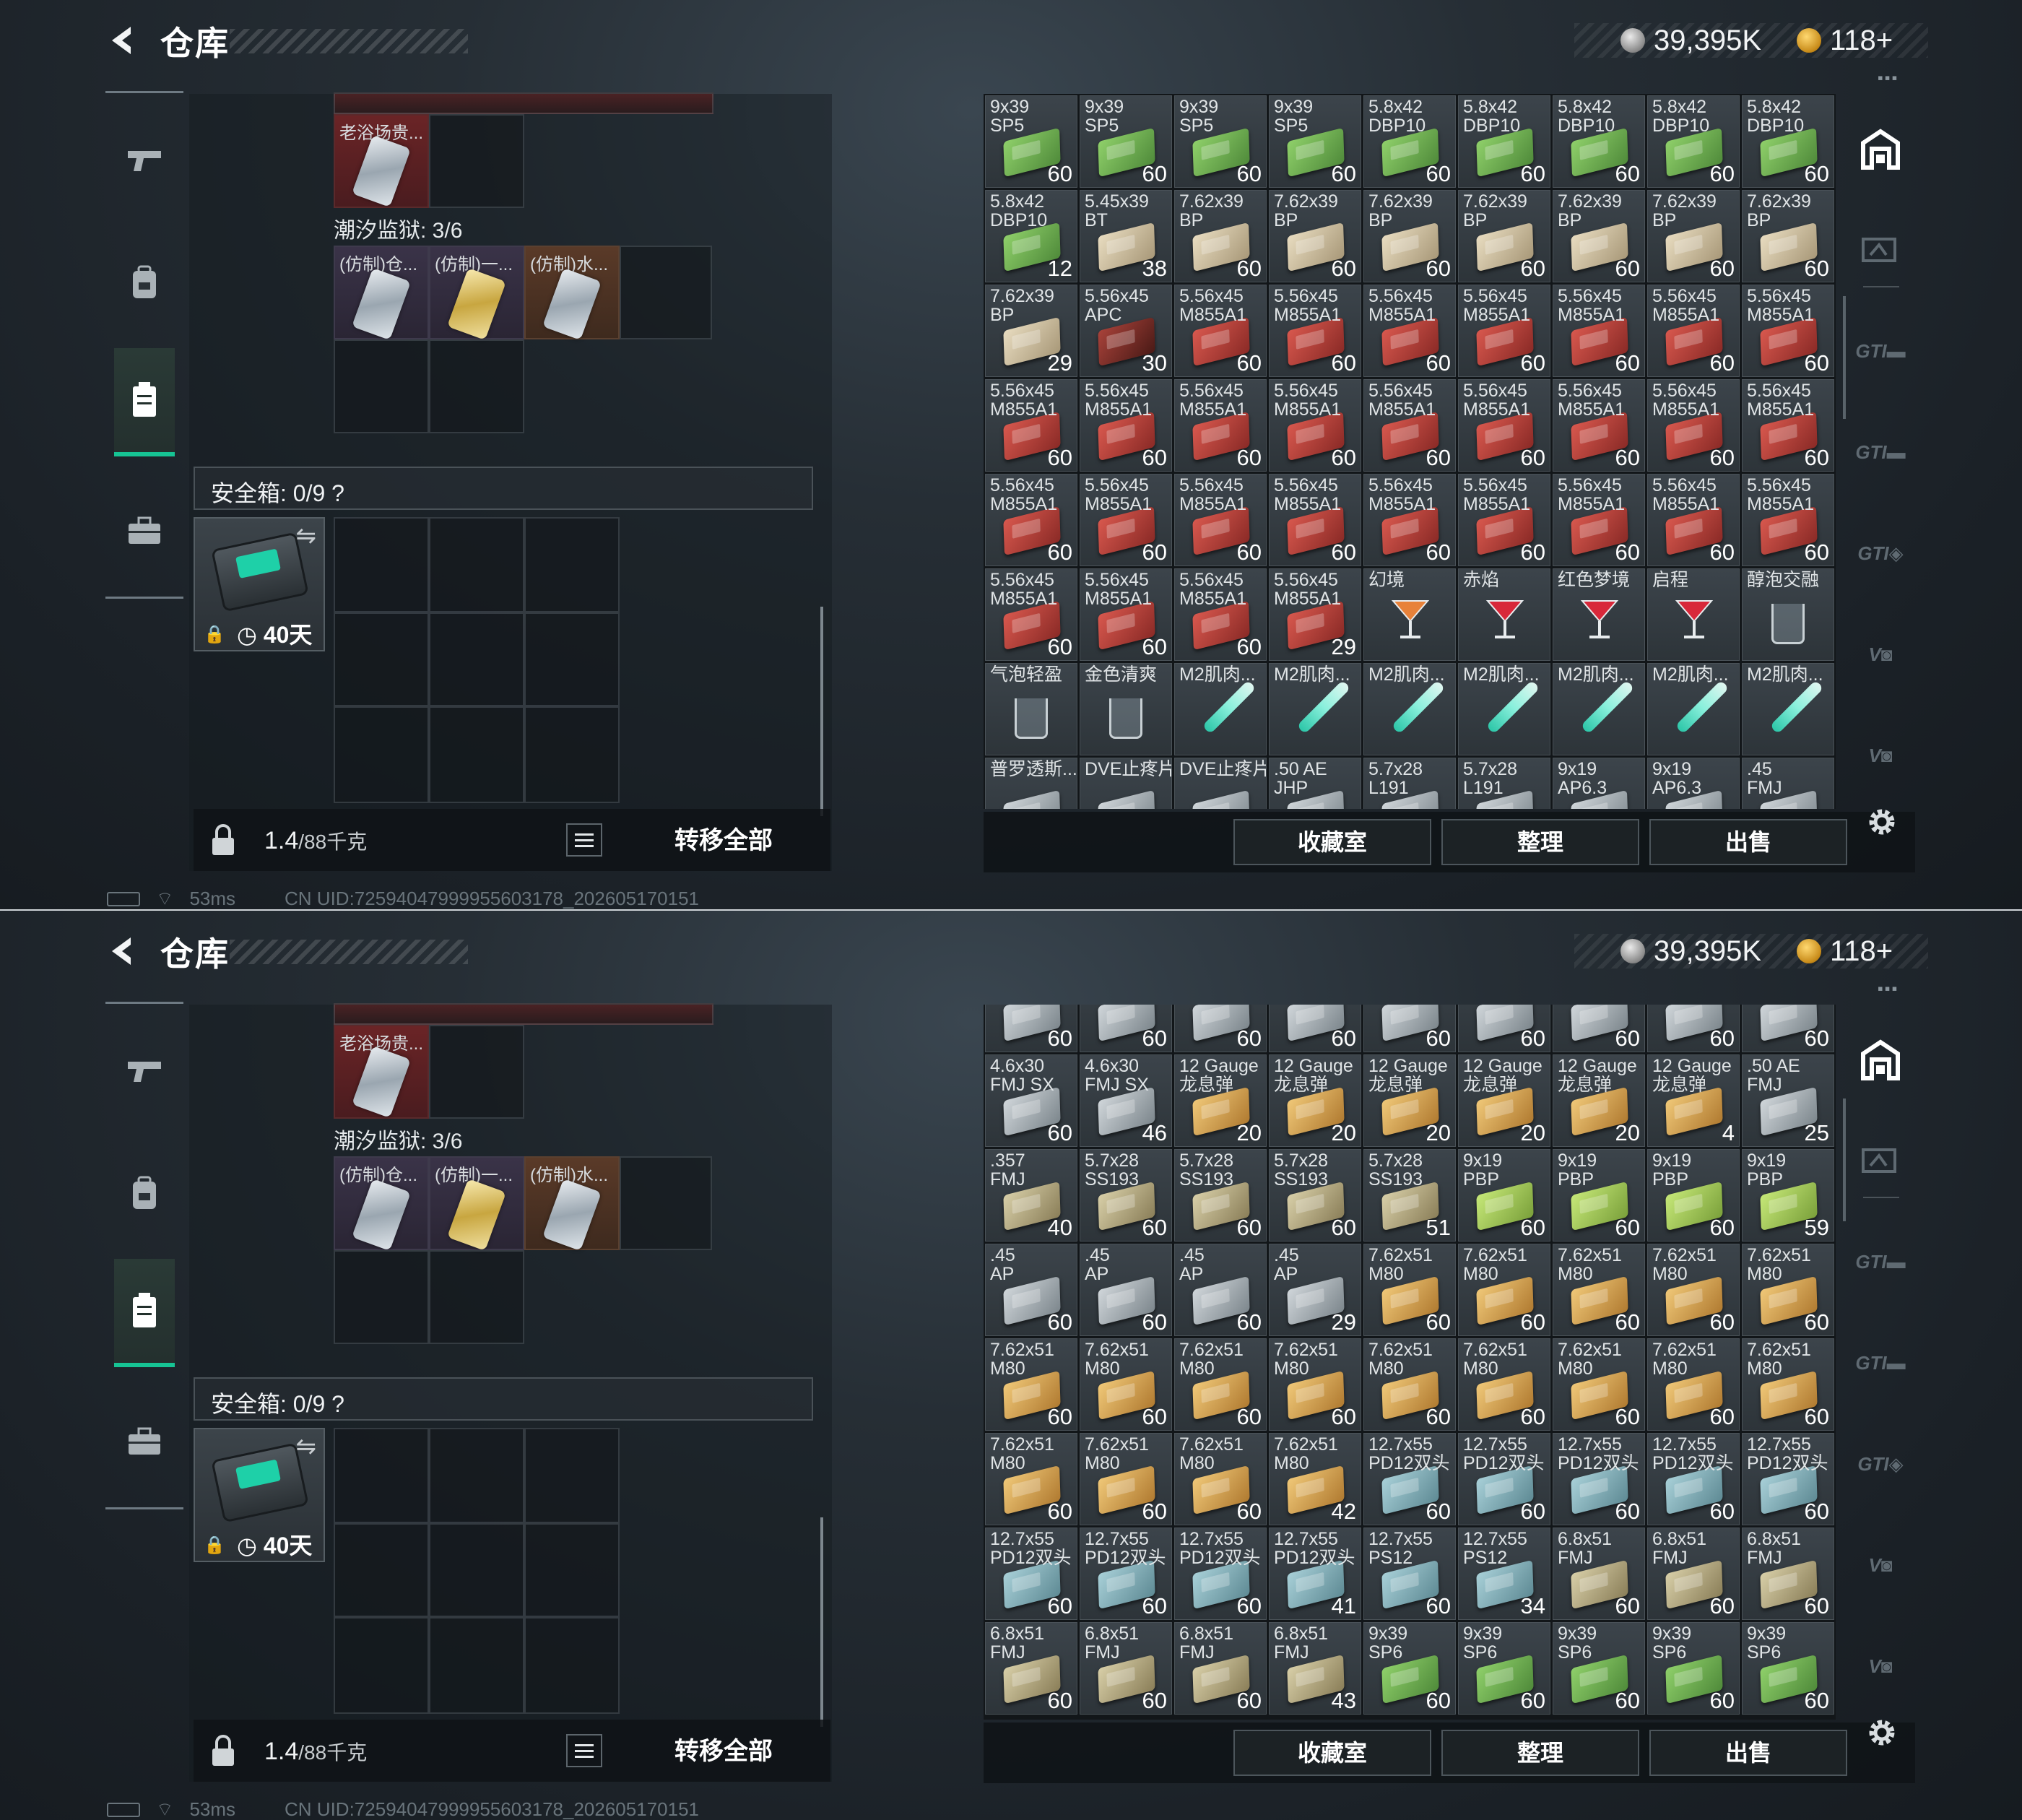 The height and width of the screenshot is (1820, 2022). Describe the element at coordinates (1126, 331) in the screenshot. I see `inventory-item: 5.56x45 APC 30` at that location.